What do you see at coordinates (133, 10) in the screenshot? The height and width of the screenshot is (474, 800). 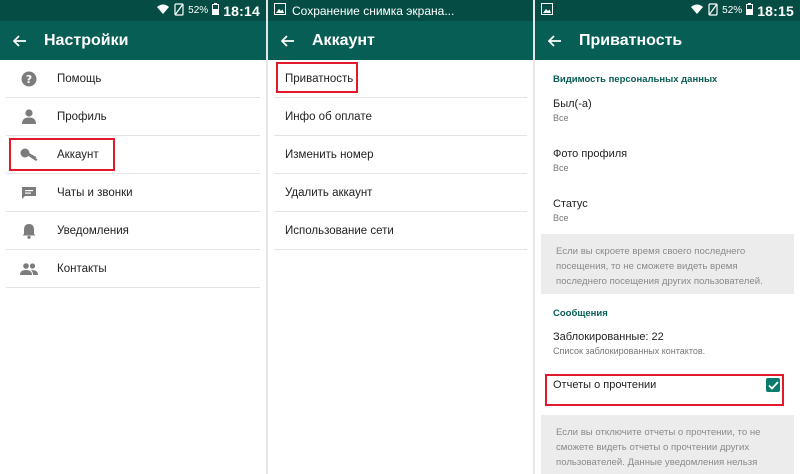 I see `status-bar: 52% 18:14` at bounding box center [133, 10].